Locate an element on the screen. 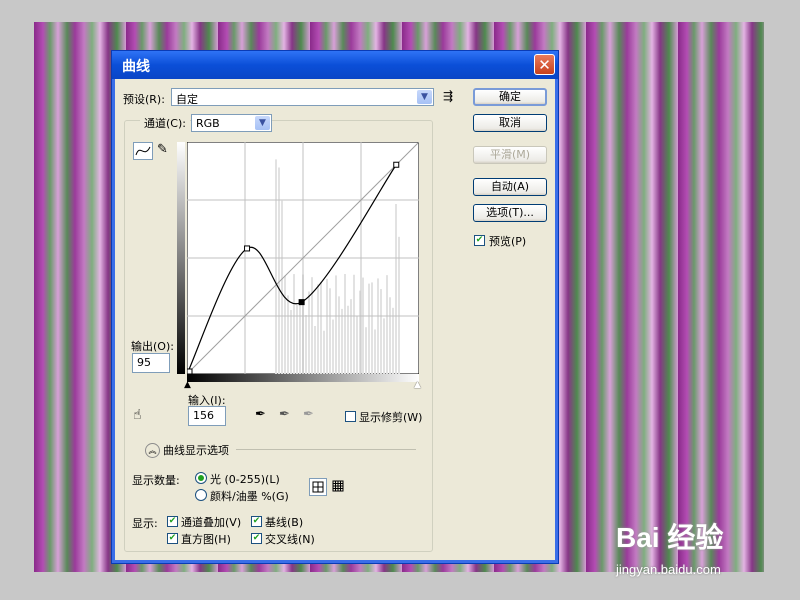 The height and width of the screenshot is (600, 800). show-amount-label: 显示数量: is located at coordinates (156, 480).